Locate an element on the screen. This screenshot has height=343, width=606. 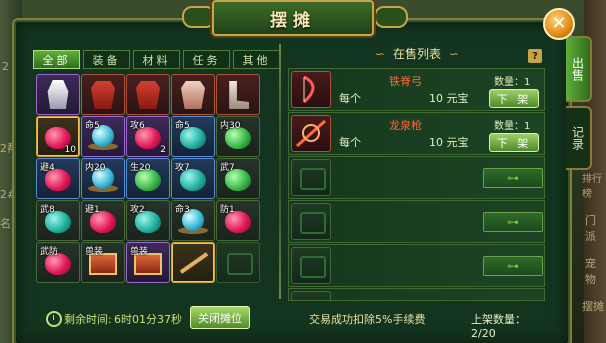
window-title: 摆摊 is located at coordinates (293, 20).